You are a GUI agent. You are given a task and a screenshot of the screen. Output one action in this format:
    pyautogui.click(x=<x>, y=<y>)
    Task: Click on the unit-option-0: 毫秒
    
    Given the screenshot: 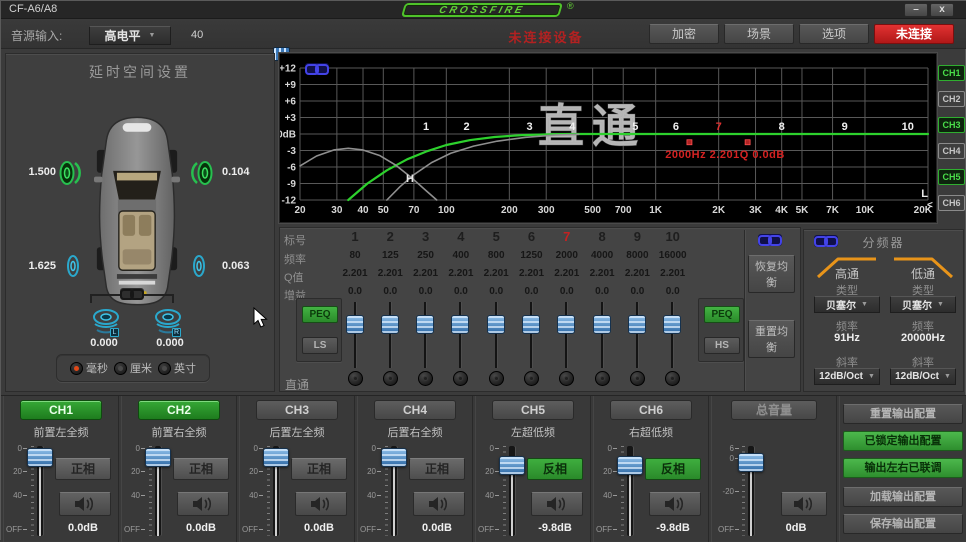 What is the action you would take?
    pyautogui.click(x=89, y=368)
    